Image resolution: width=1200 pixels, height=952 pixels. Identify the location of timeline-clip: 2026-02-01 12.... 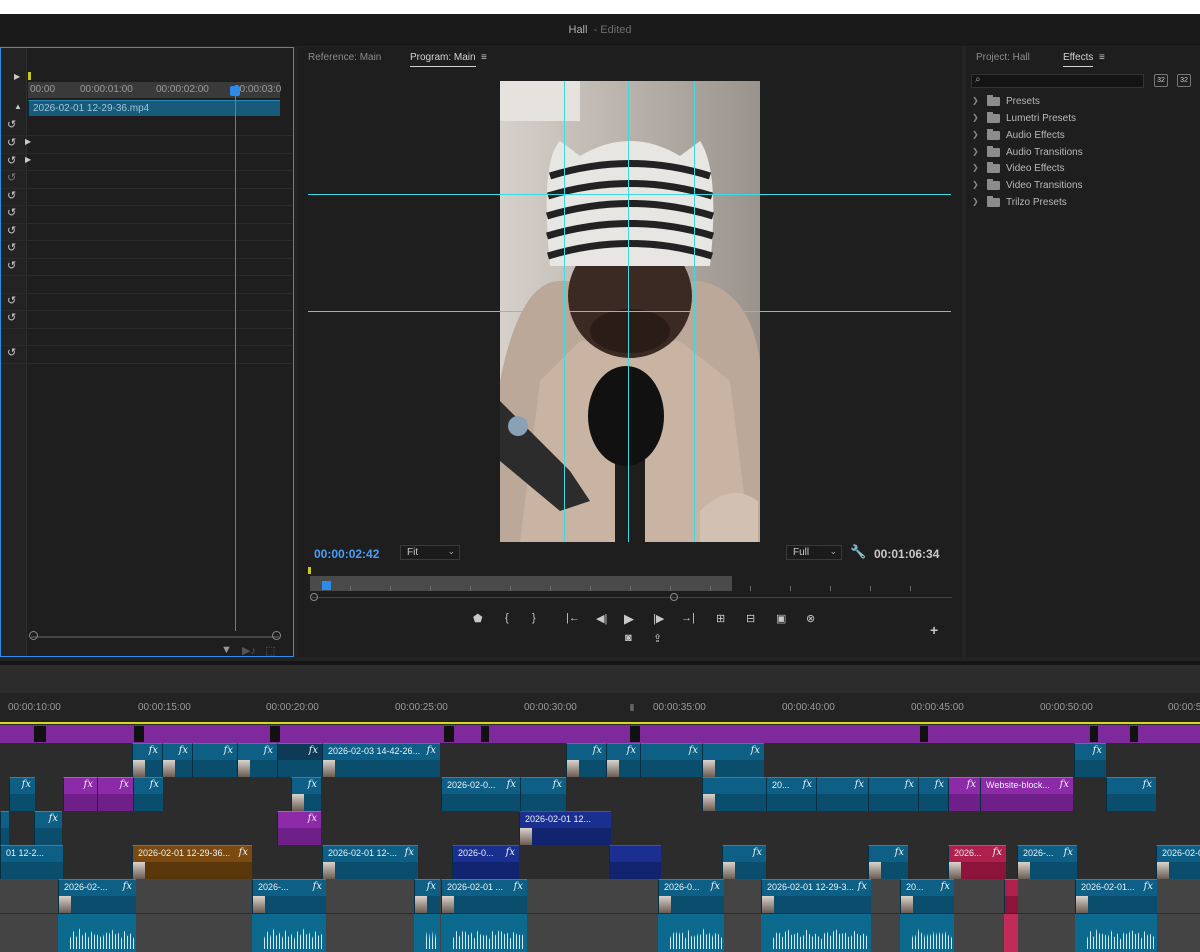
(565, 828).